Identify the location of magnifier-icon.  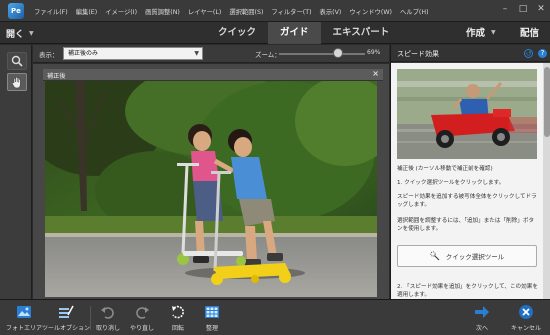
(17, 61).